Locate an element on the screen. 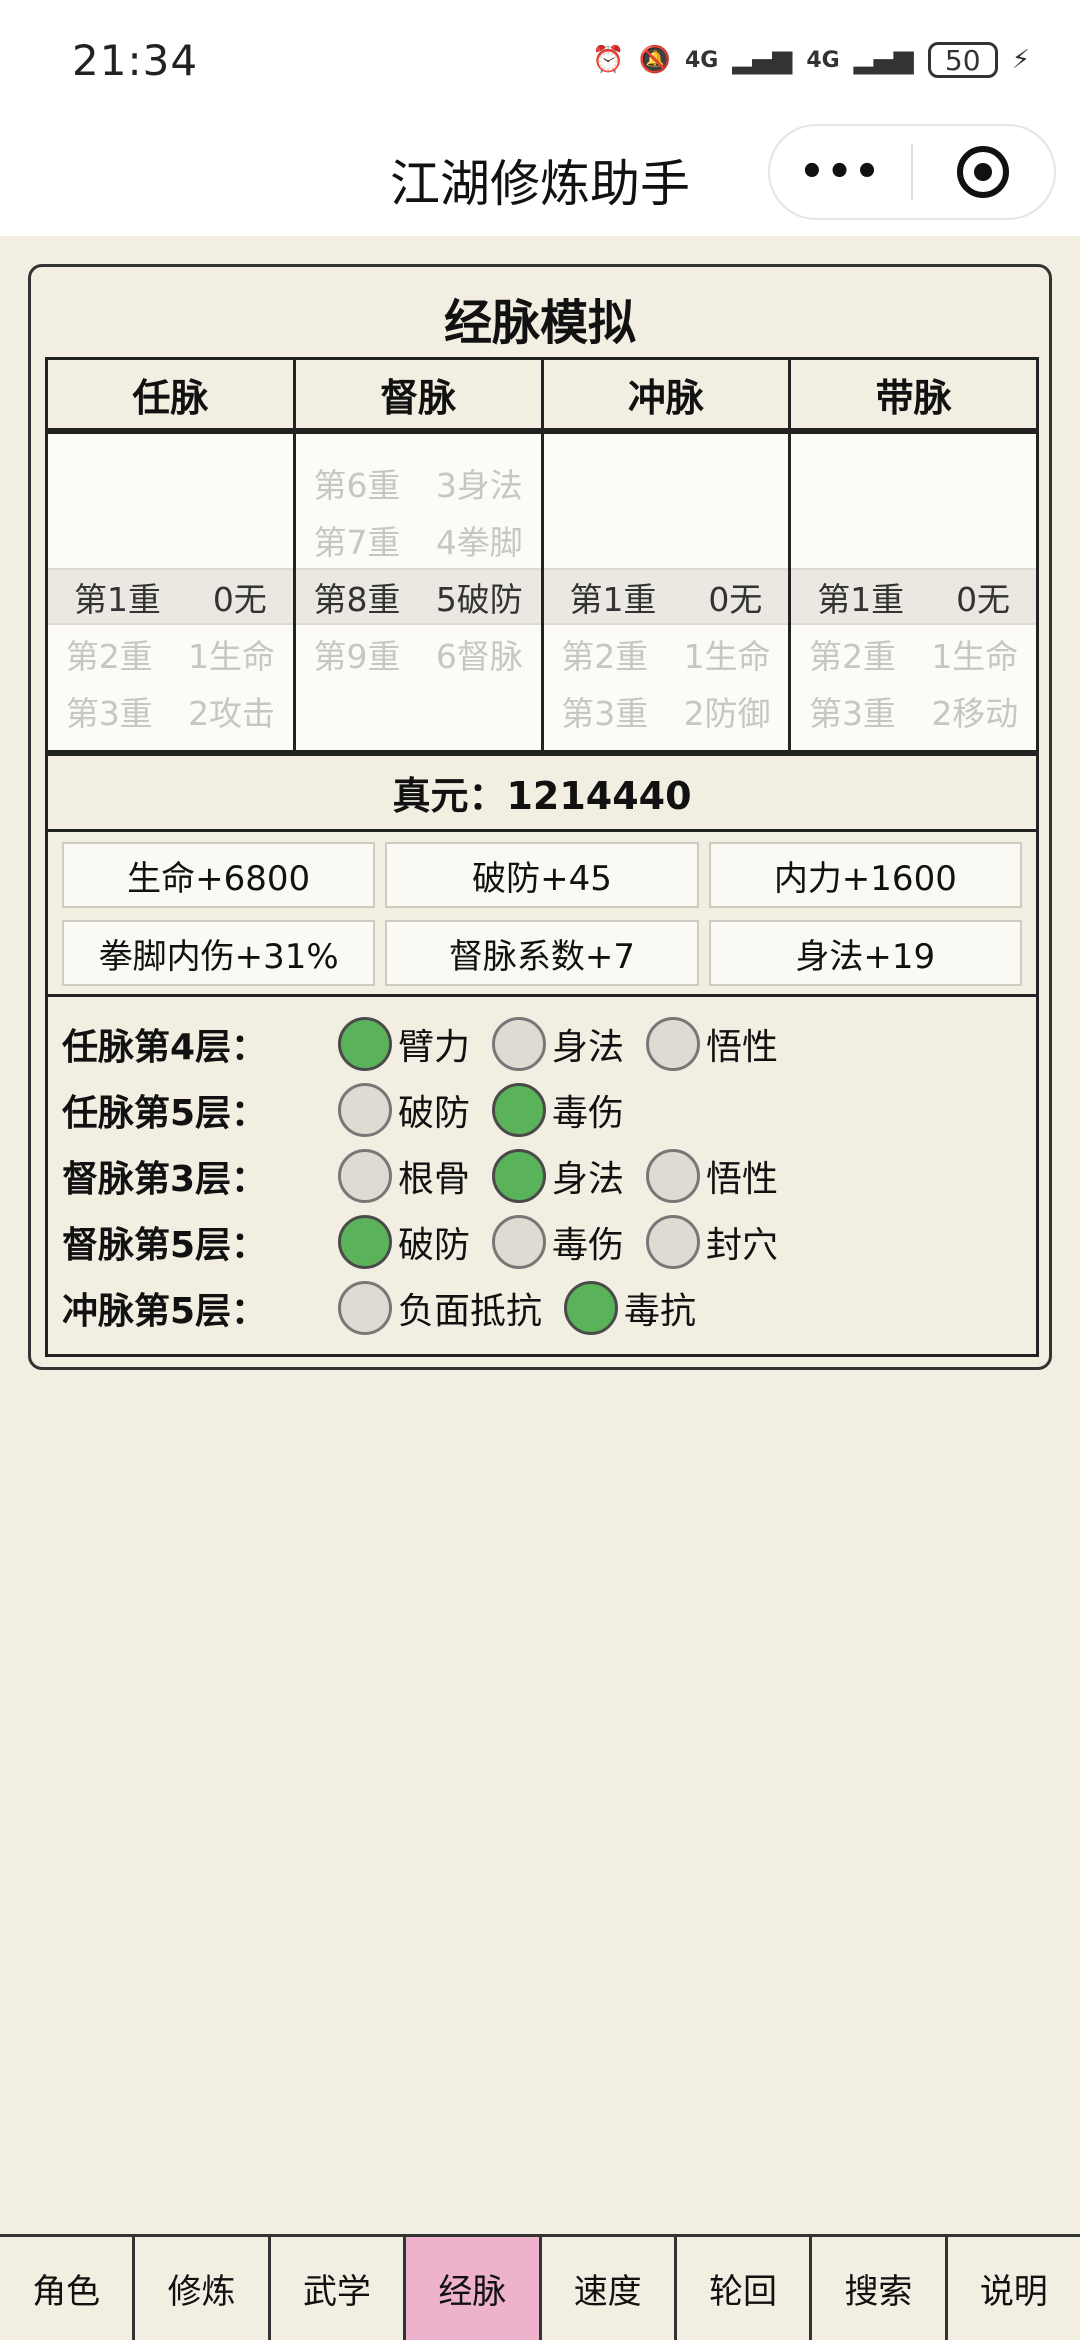 The image size is (1080, 2340). tab-search: 搜索 is located at coordinates (880, 2288).